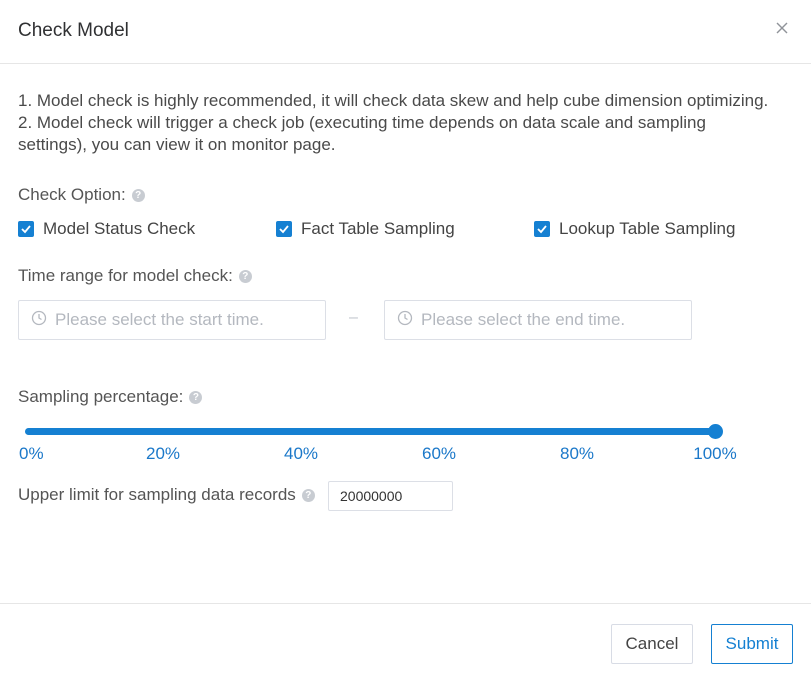  What do you see at coordinates (73, 30) in the screenshot?
I see `dialog-title: Check Model` at bounding box center [73, 30].